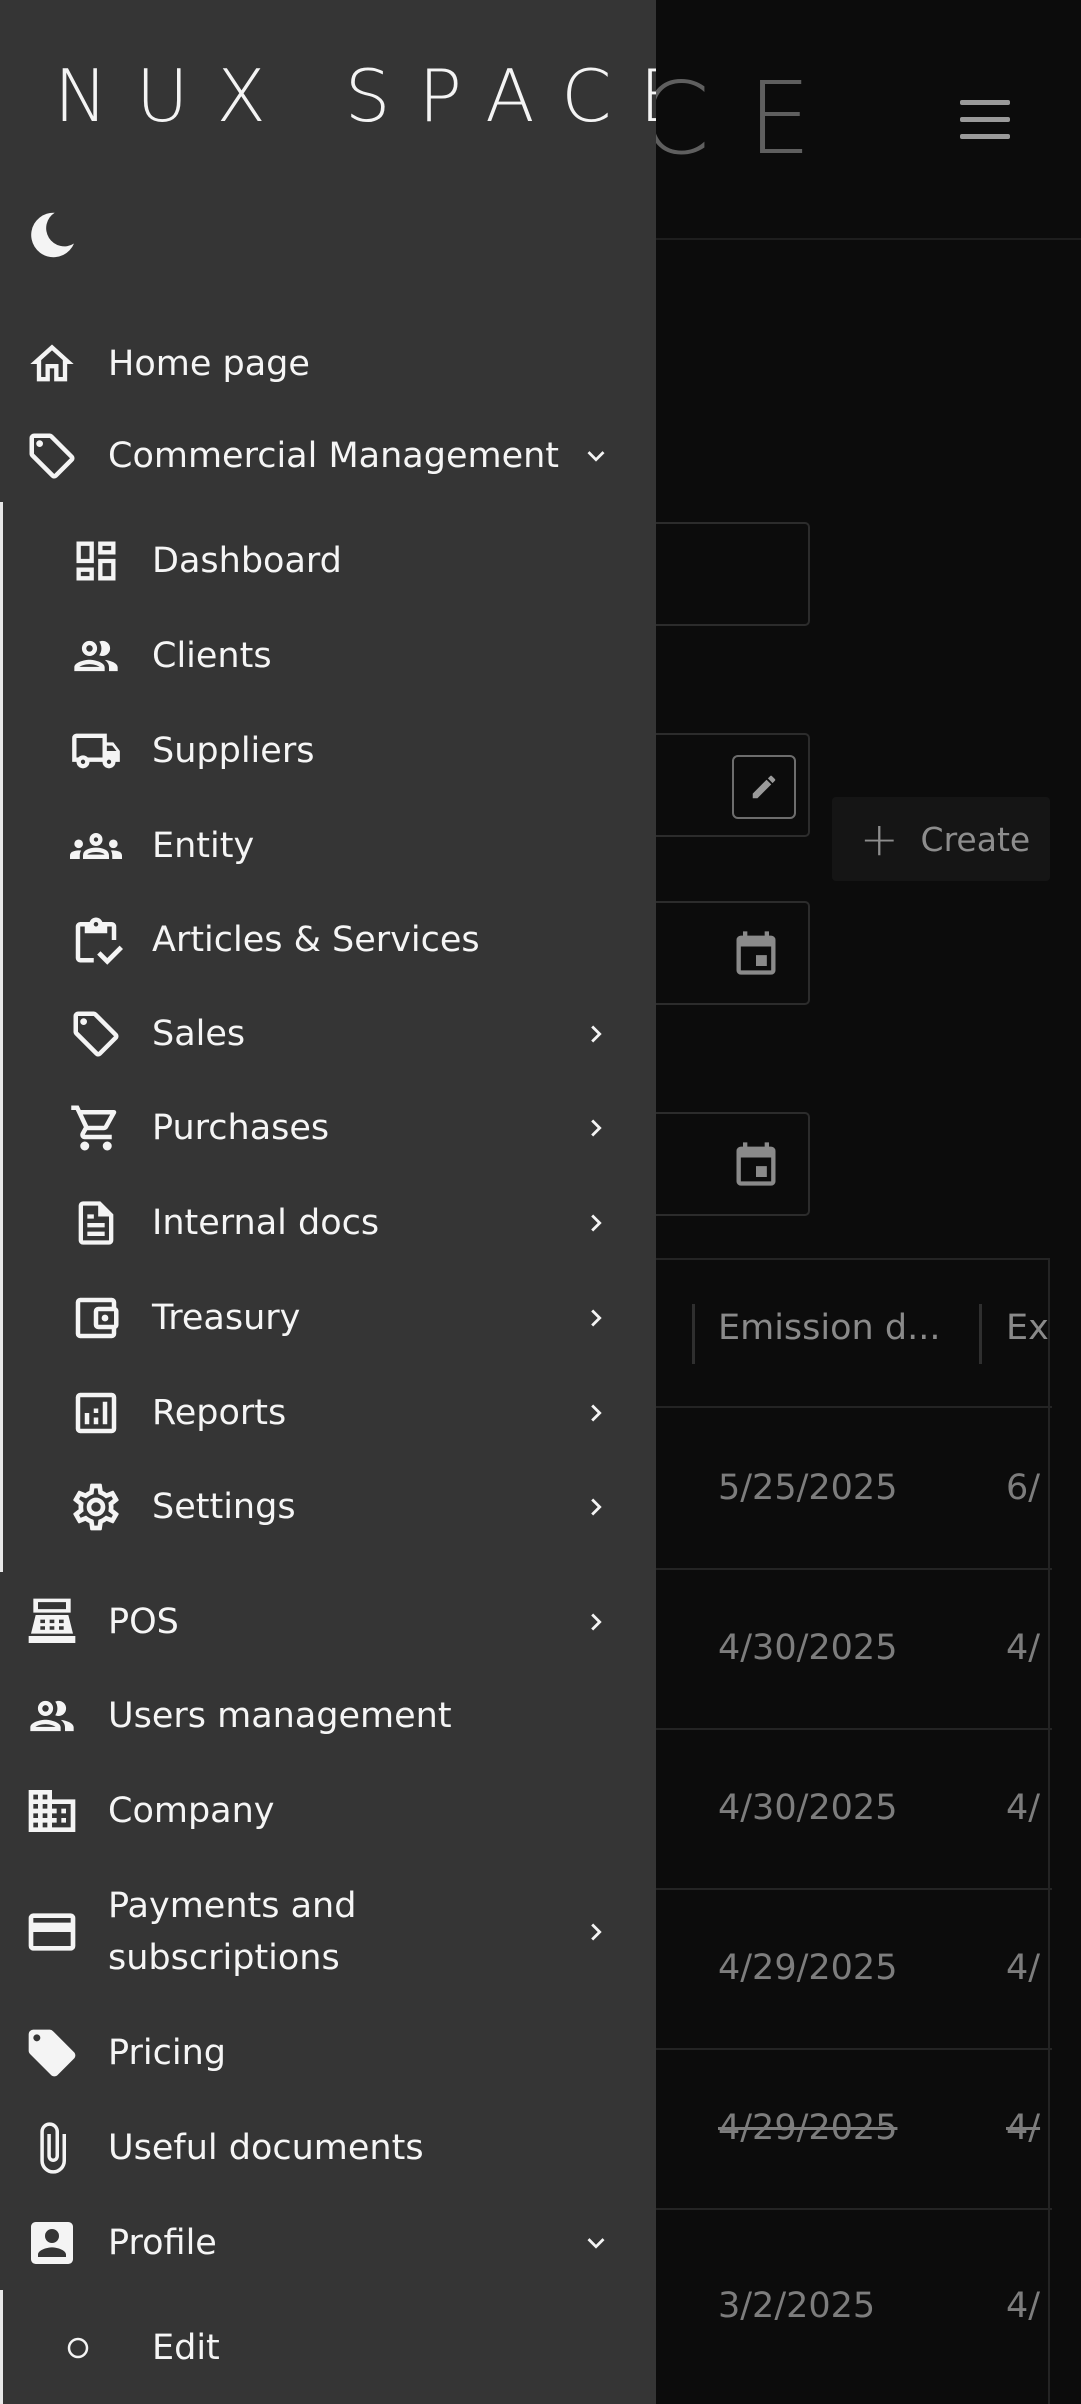 This screenshot has width=1081, height=2404. What do you see at coordinates (355, 96) in the screenshot?
I see `app-logo: NUX SPACE` at bounding box center [355, 96].